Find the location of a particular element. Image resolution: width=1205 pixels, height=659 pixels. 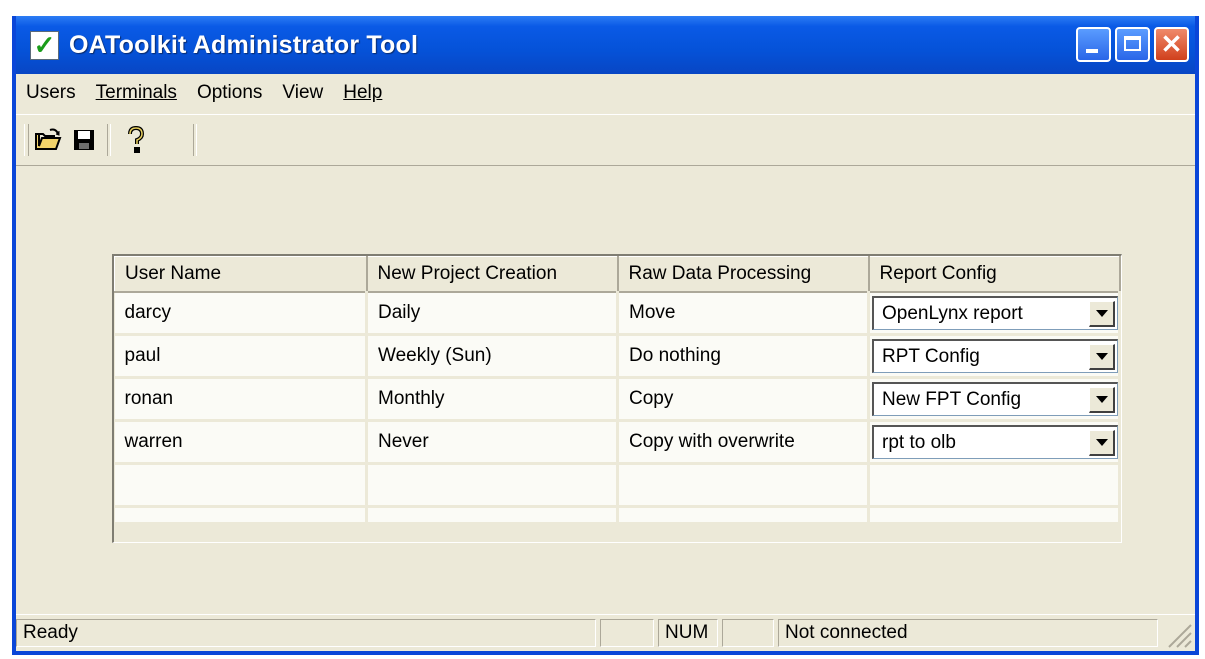

cell-raw-data-processing: Do nothing is located at coordinates (743, 356).